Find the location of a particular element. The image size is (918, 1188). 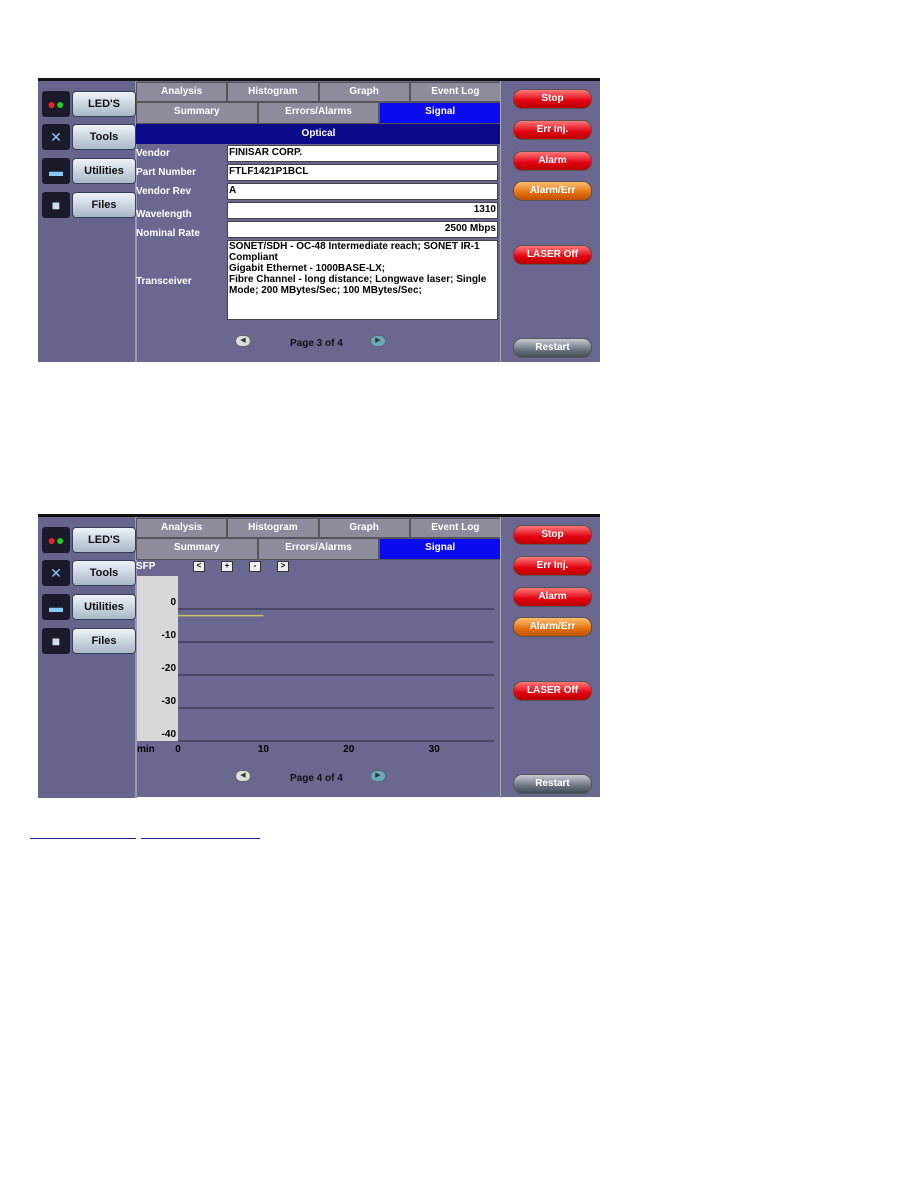

sidebar-item-label: LED'S is located at coordinates (104, 104).